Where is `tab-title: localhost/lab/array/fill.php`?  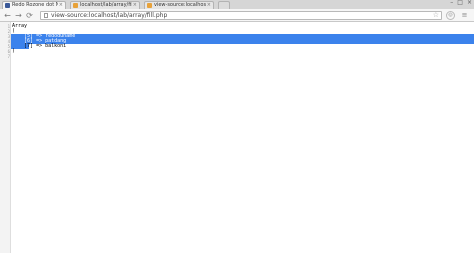 tab-title: localhost/lab/array/fill.php is located at coordinates (106, 5).